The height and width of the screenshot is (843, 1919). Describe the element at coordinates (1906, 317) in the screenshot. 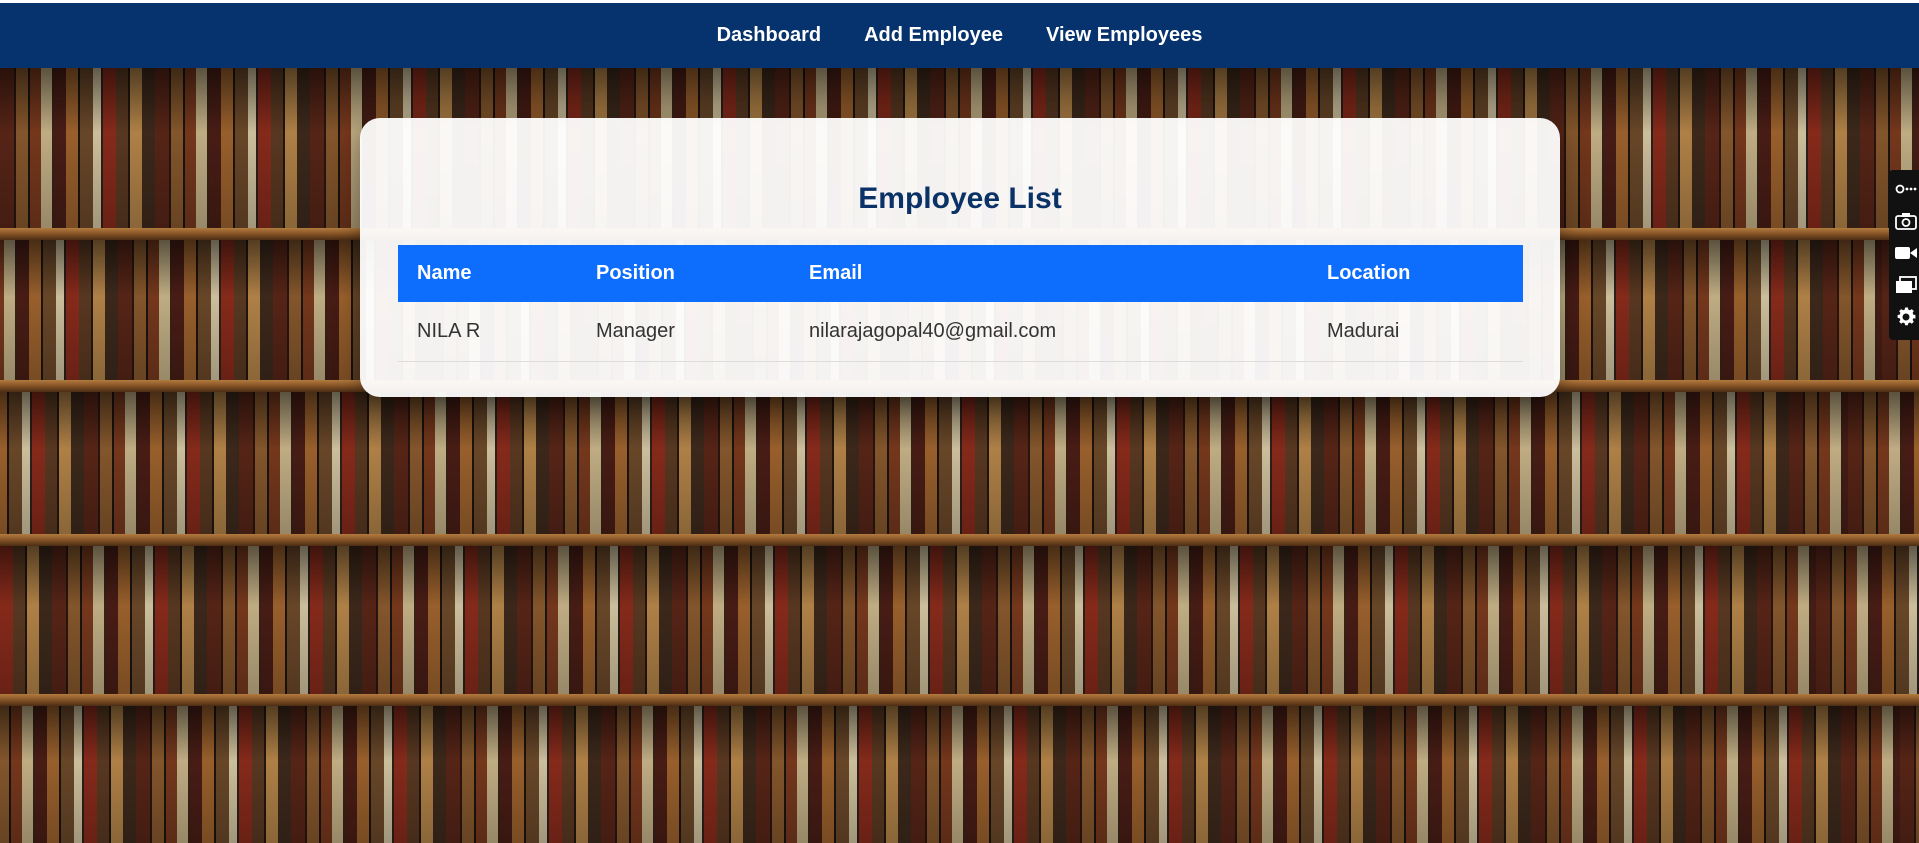

I see `gear-icon` at that location.